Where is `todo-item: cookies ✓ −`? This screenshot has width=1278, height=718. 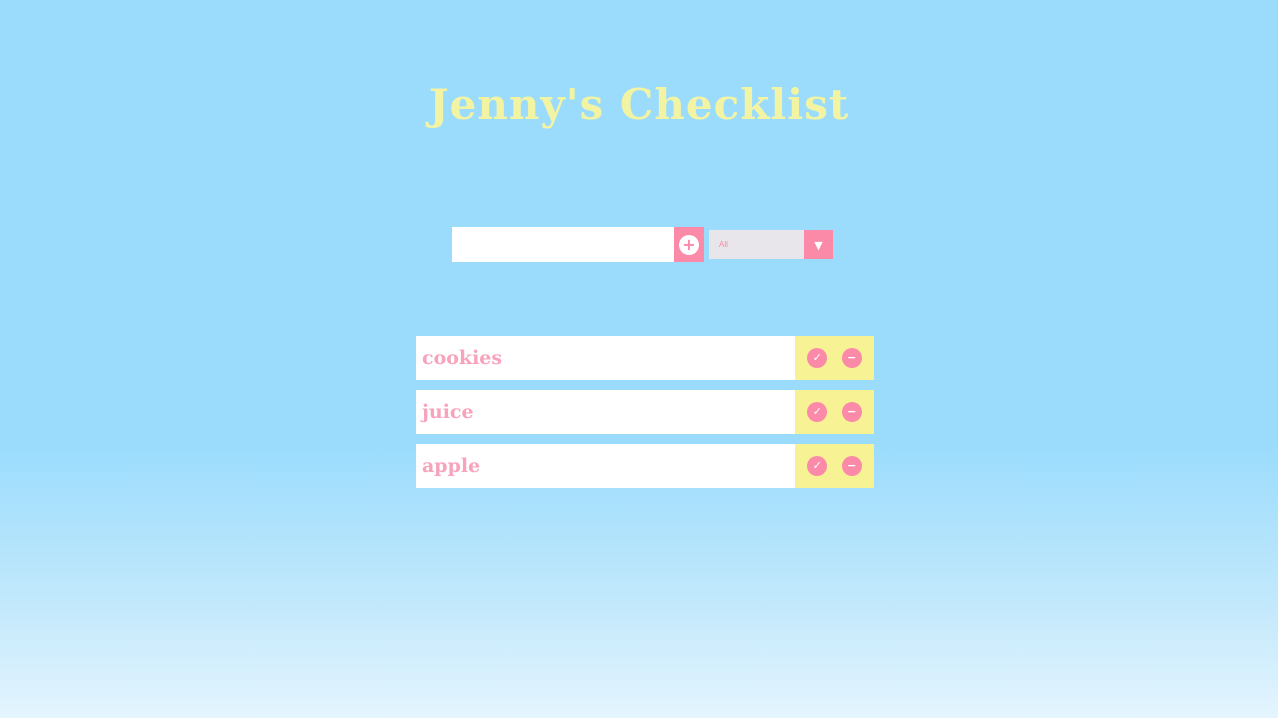 todo-item: cookies ✓ − is located at coordinates (645, 358).